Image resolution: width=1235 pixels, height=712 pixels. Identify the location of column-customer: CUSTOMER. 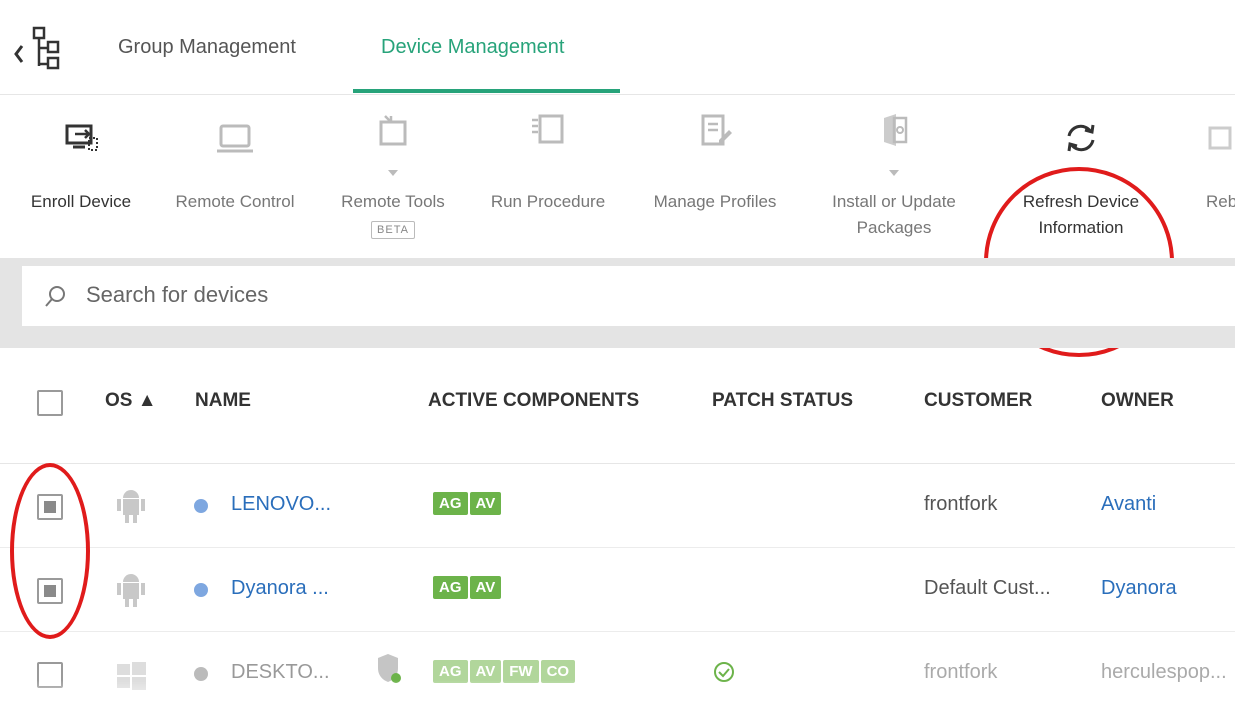
(978, 401).